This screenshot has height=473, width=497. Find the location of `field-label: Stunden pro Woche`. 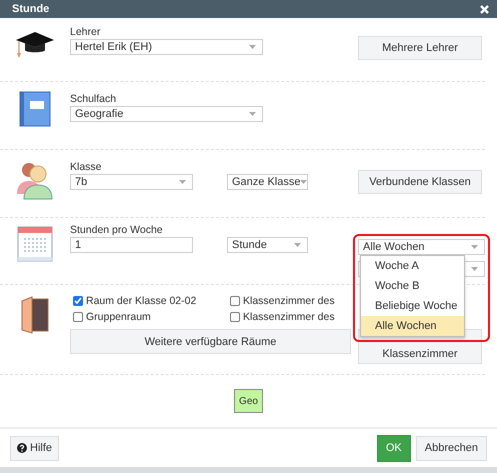

field-label: Stunden pro Woche is located at coordinates (117, 230).